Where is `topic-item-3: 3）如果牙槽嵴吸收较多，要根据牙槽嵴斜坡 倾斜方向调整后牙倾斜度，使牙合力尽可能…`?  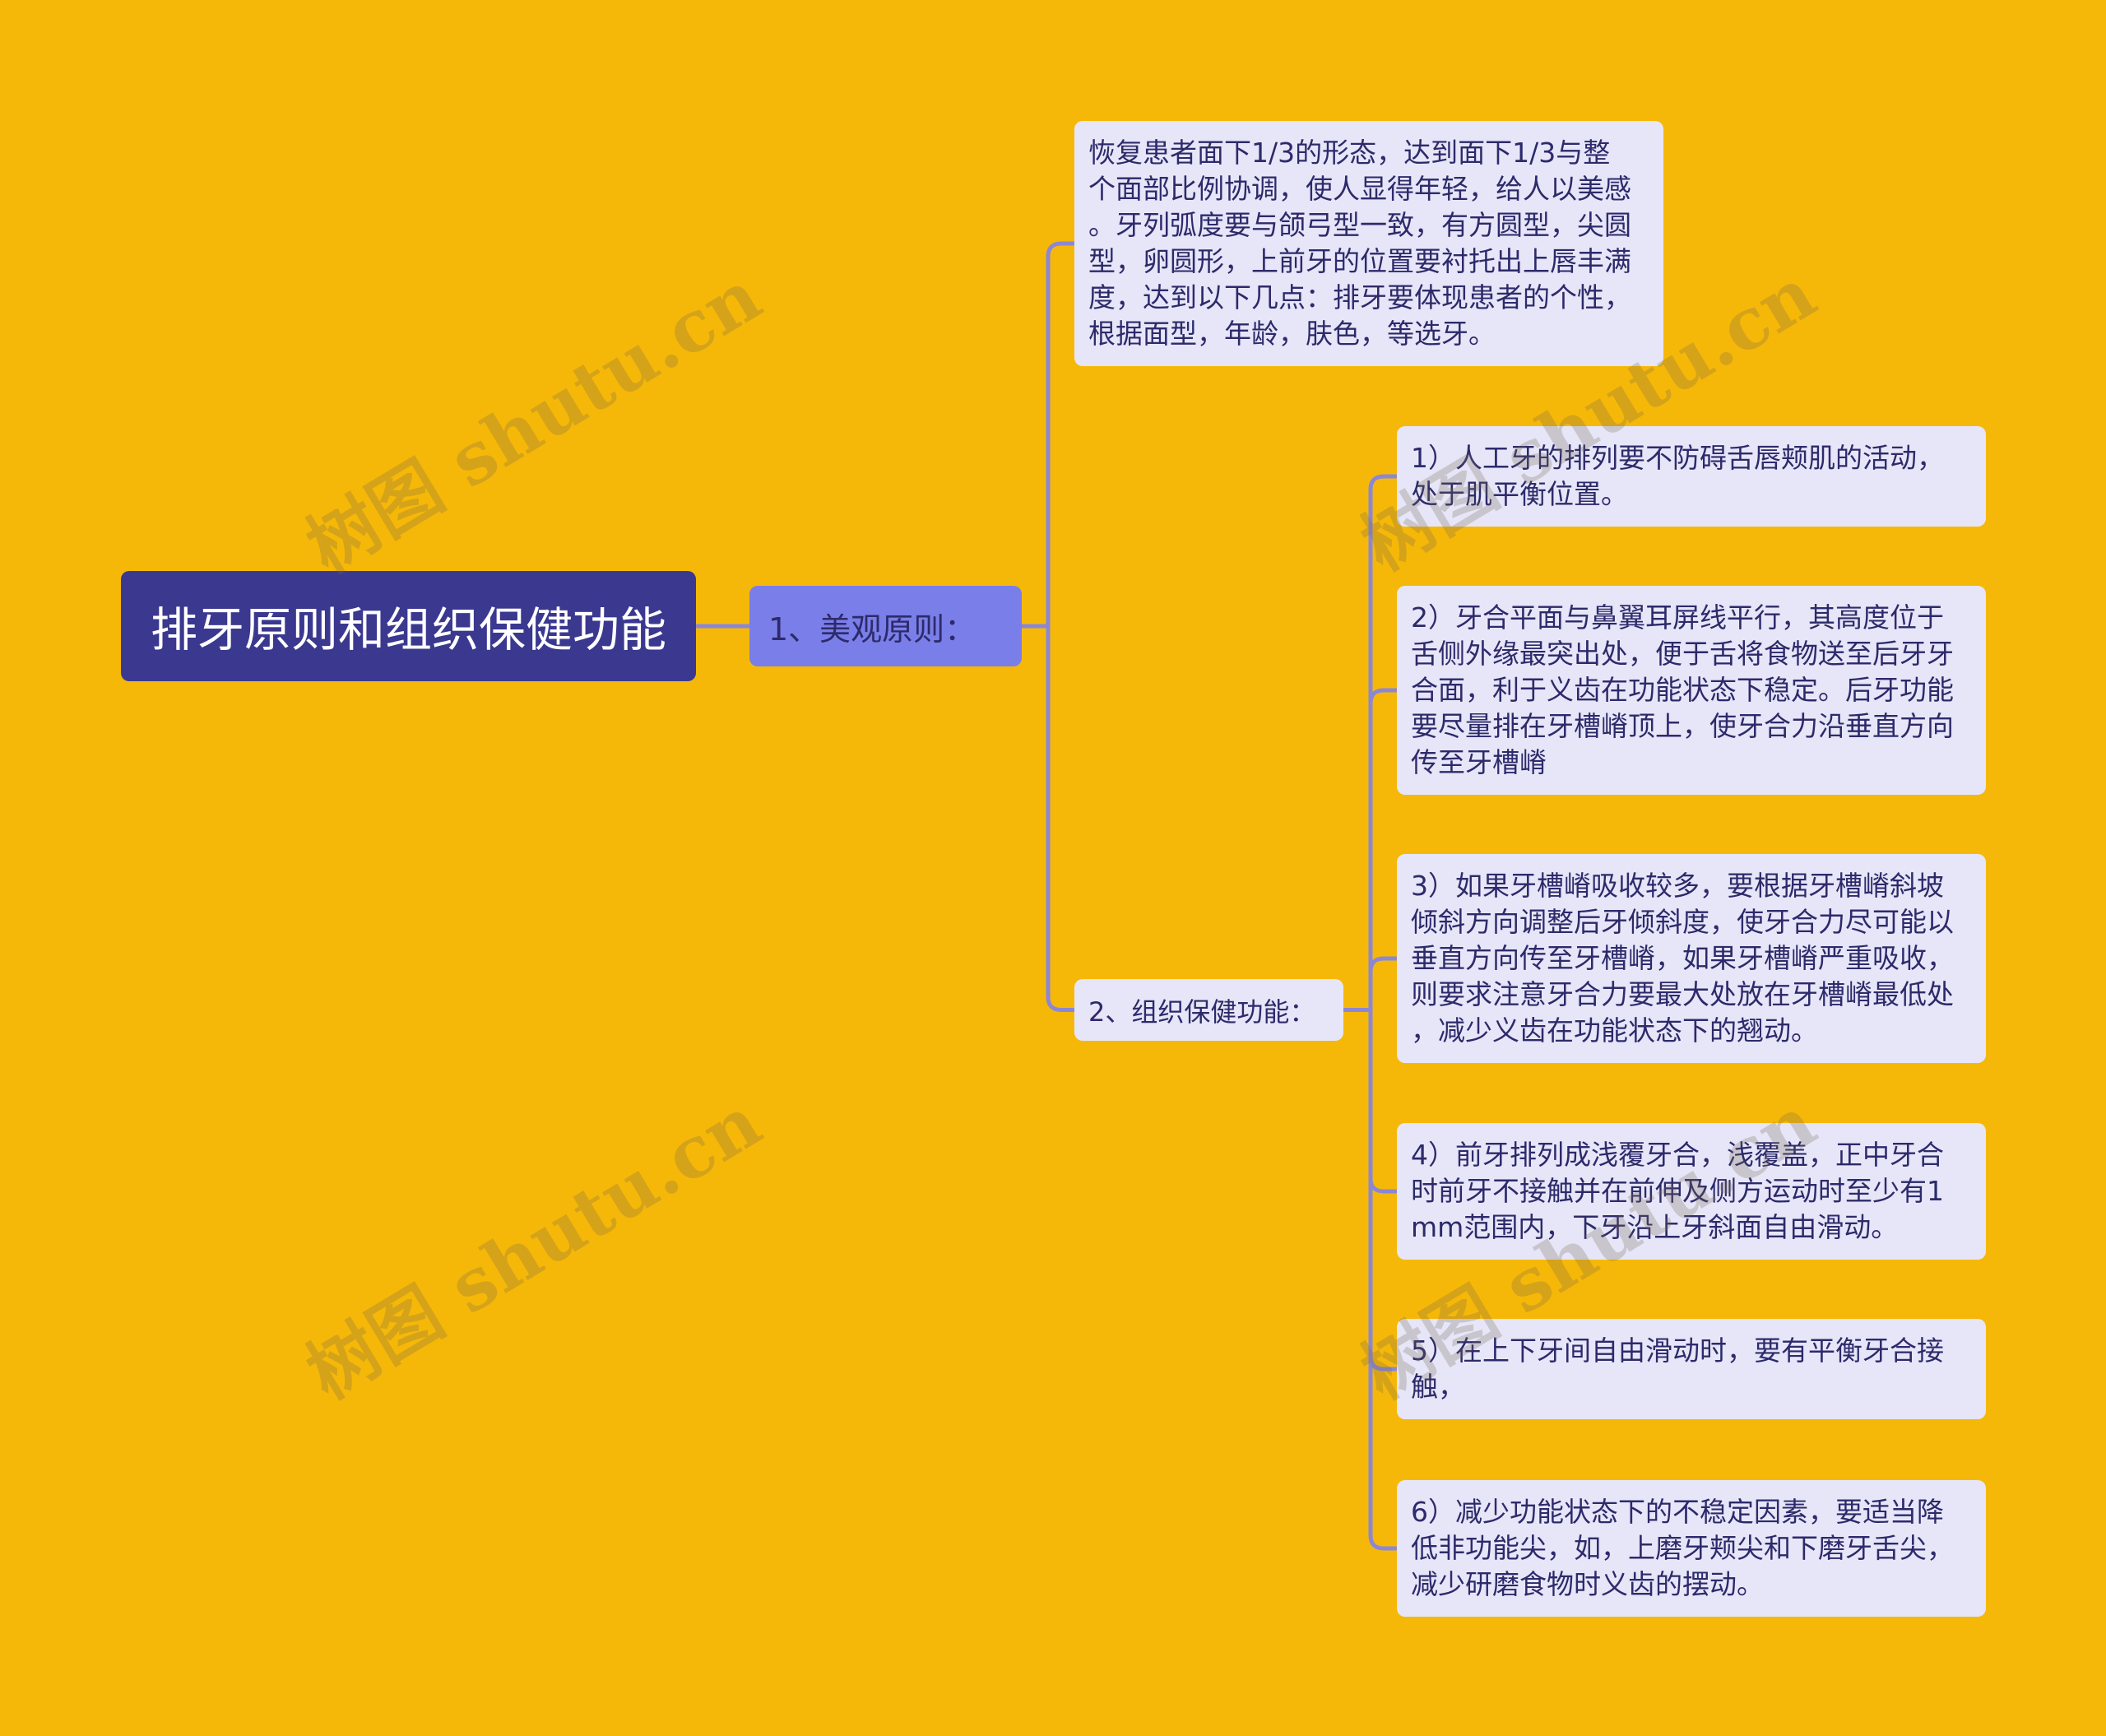
topic-item-3: 3）如果牙槽嵴吸收较多，要根据牙槽嵴斜坡 倾斜方向调整后牙倾斜度，使牙合力尽可能… is located at coordinates (1691, 959).